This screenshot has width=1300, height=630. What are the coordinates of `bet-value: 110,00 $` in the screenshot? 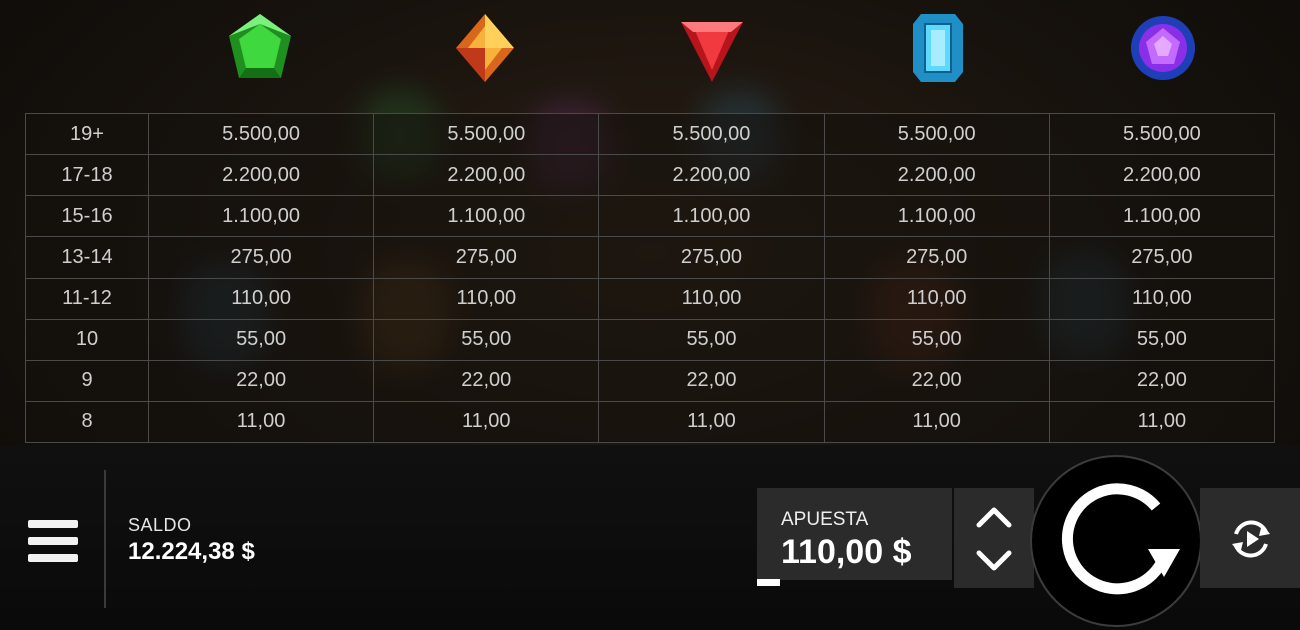 It's located at (846, 552).